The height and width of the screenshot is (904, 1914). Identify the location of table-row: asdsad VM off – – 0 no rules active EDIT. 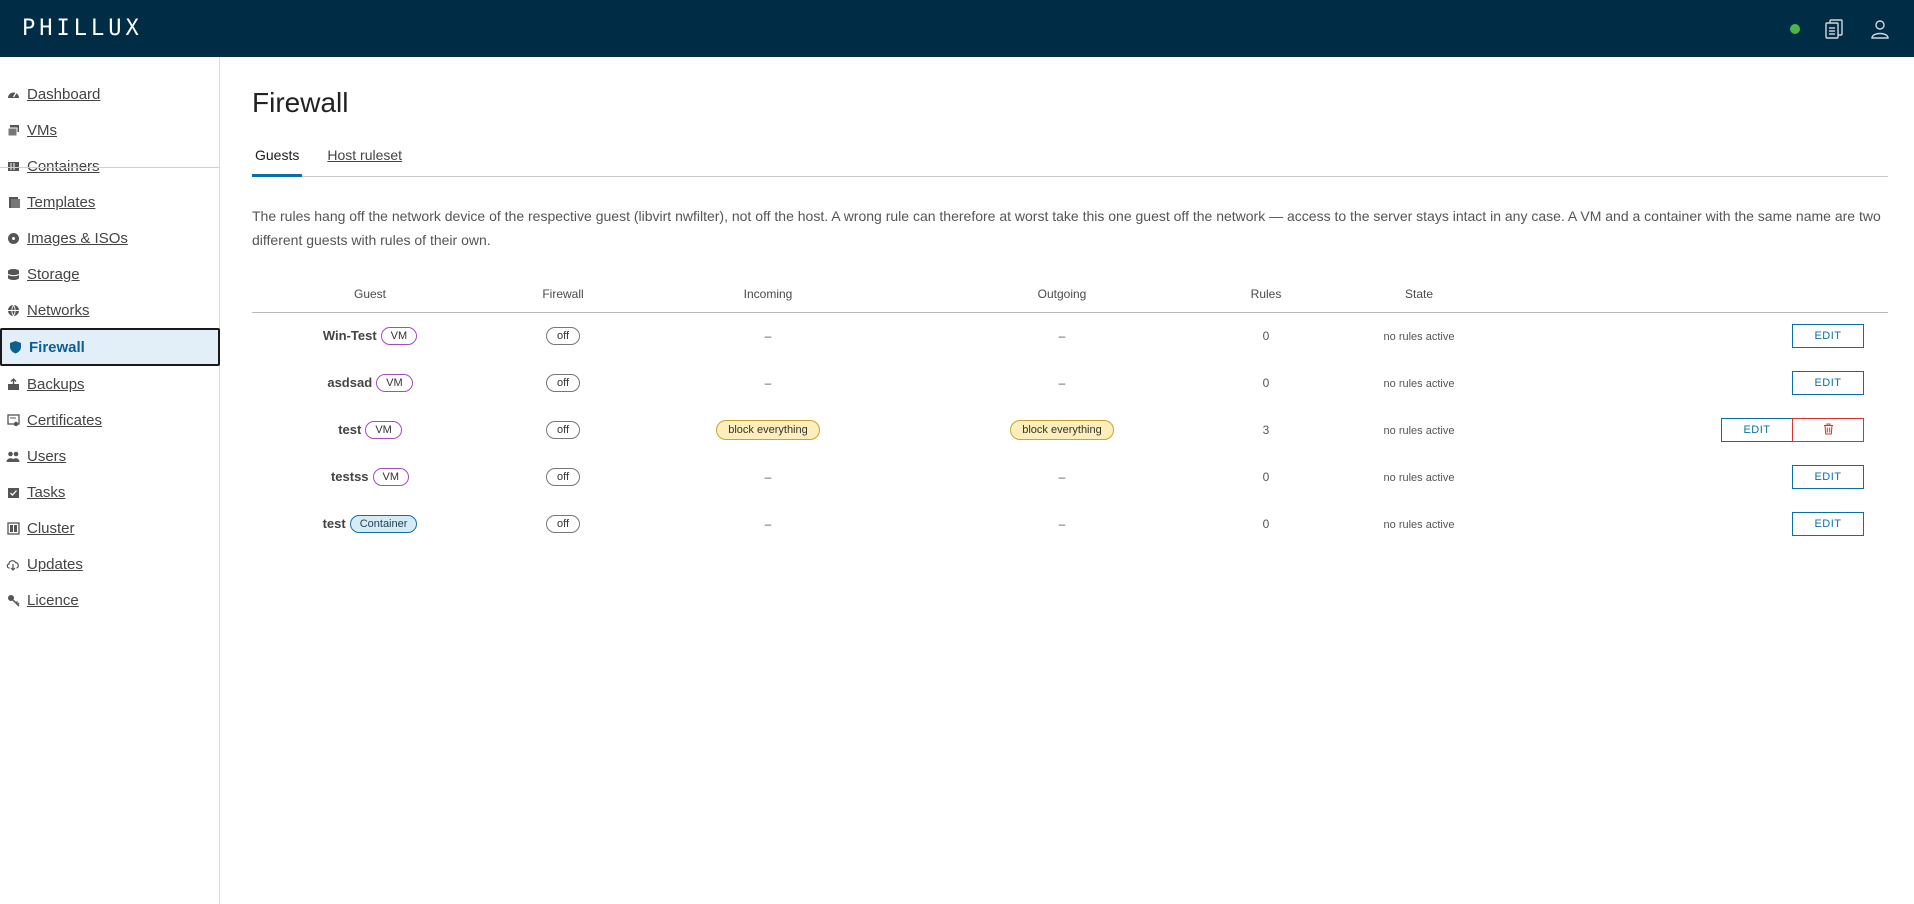
(1070, 382).